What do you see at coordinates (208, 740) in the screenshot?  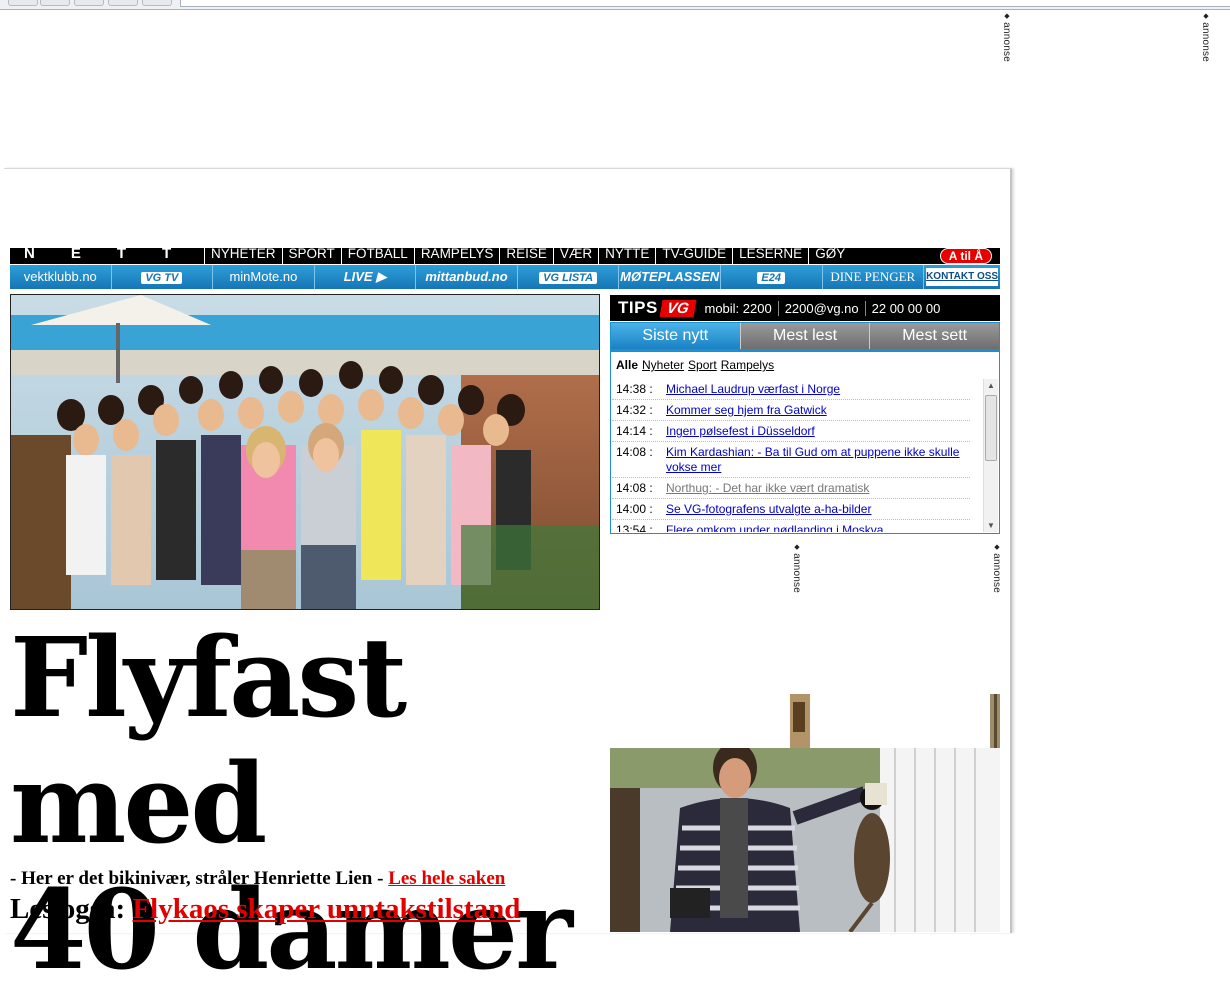 I see `headline-line-1: Flyfast med` at bounding box center [208, 740].